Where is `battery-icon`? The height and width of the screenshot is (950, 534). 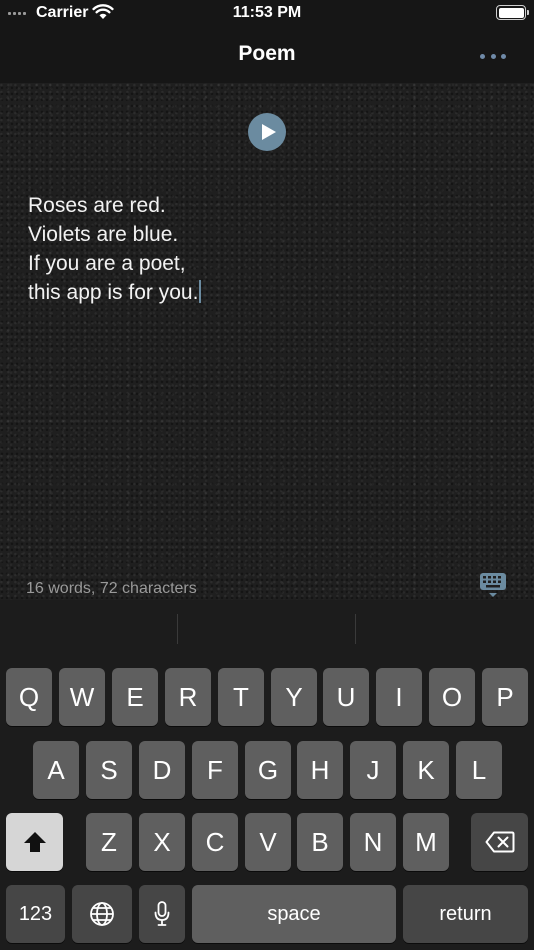
battery-icon is located at coordinates (512, 12).